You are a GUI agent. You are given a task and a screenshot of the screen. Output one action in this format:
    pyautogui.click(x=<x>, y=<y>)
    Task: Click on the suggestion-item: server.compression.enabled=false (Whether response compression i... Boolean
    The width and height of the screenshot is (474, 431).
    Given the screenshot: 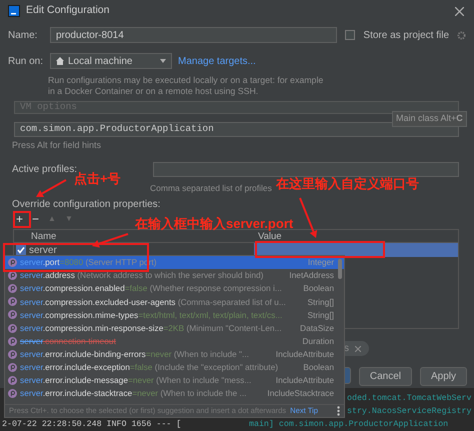 What is the action you would take?
    pyautogui.click(x=174, y=289)
    